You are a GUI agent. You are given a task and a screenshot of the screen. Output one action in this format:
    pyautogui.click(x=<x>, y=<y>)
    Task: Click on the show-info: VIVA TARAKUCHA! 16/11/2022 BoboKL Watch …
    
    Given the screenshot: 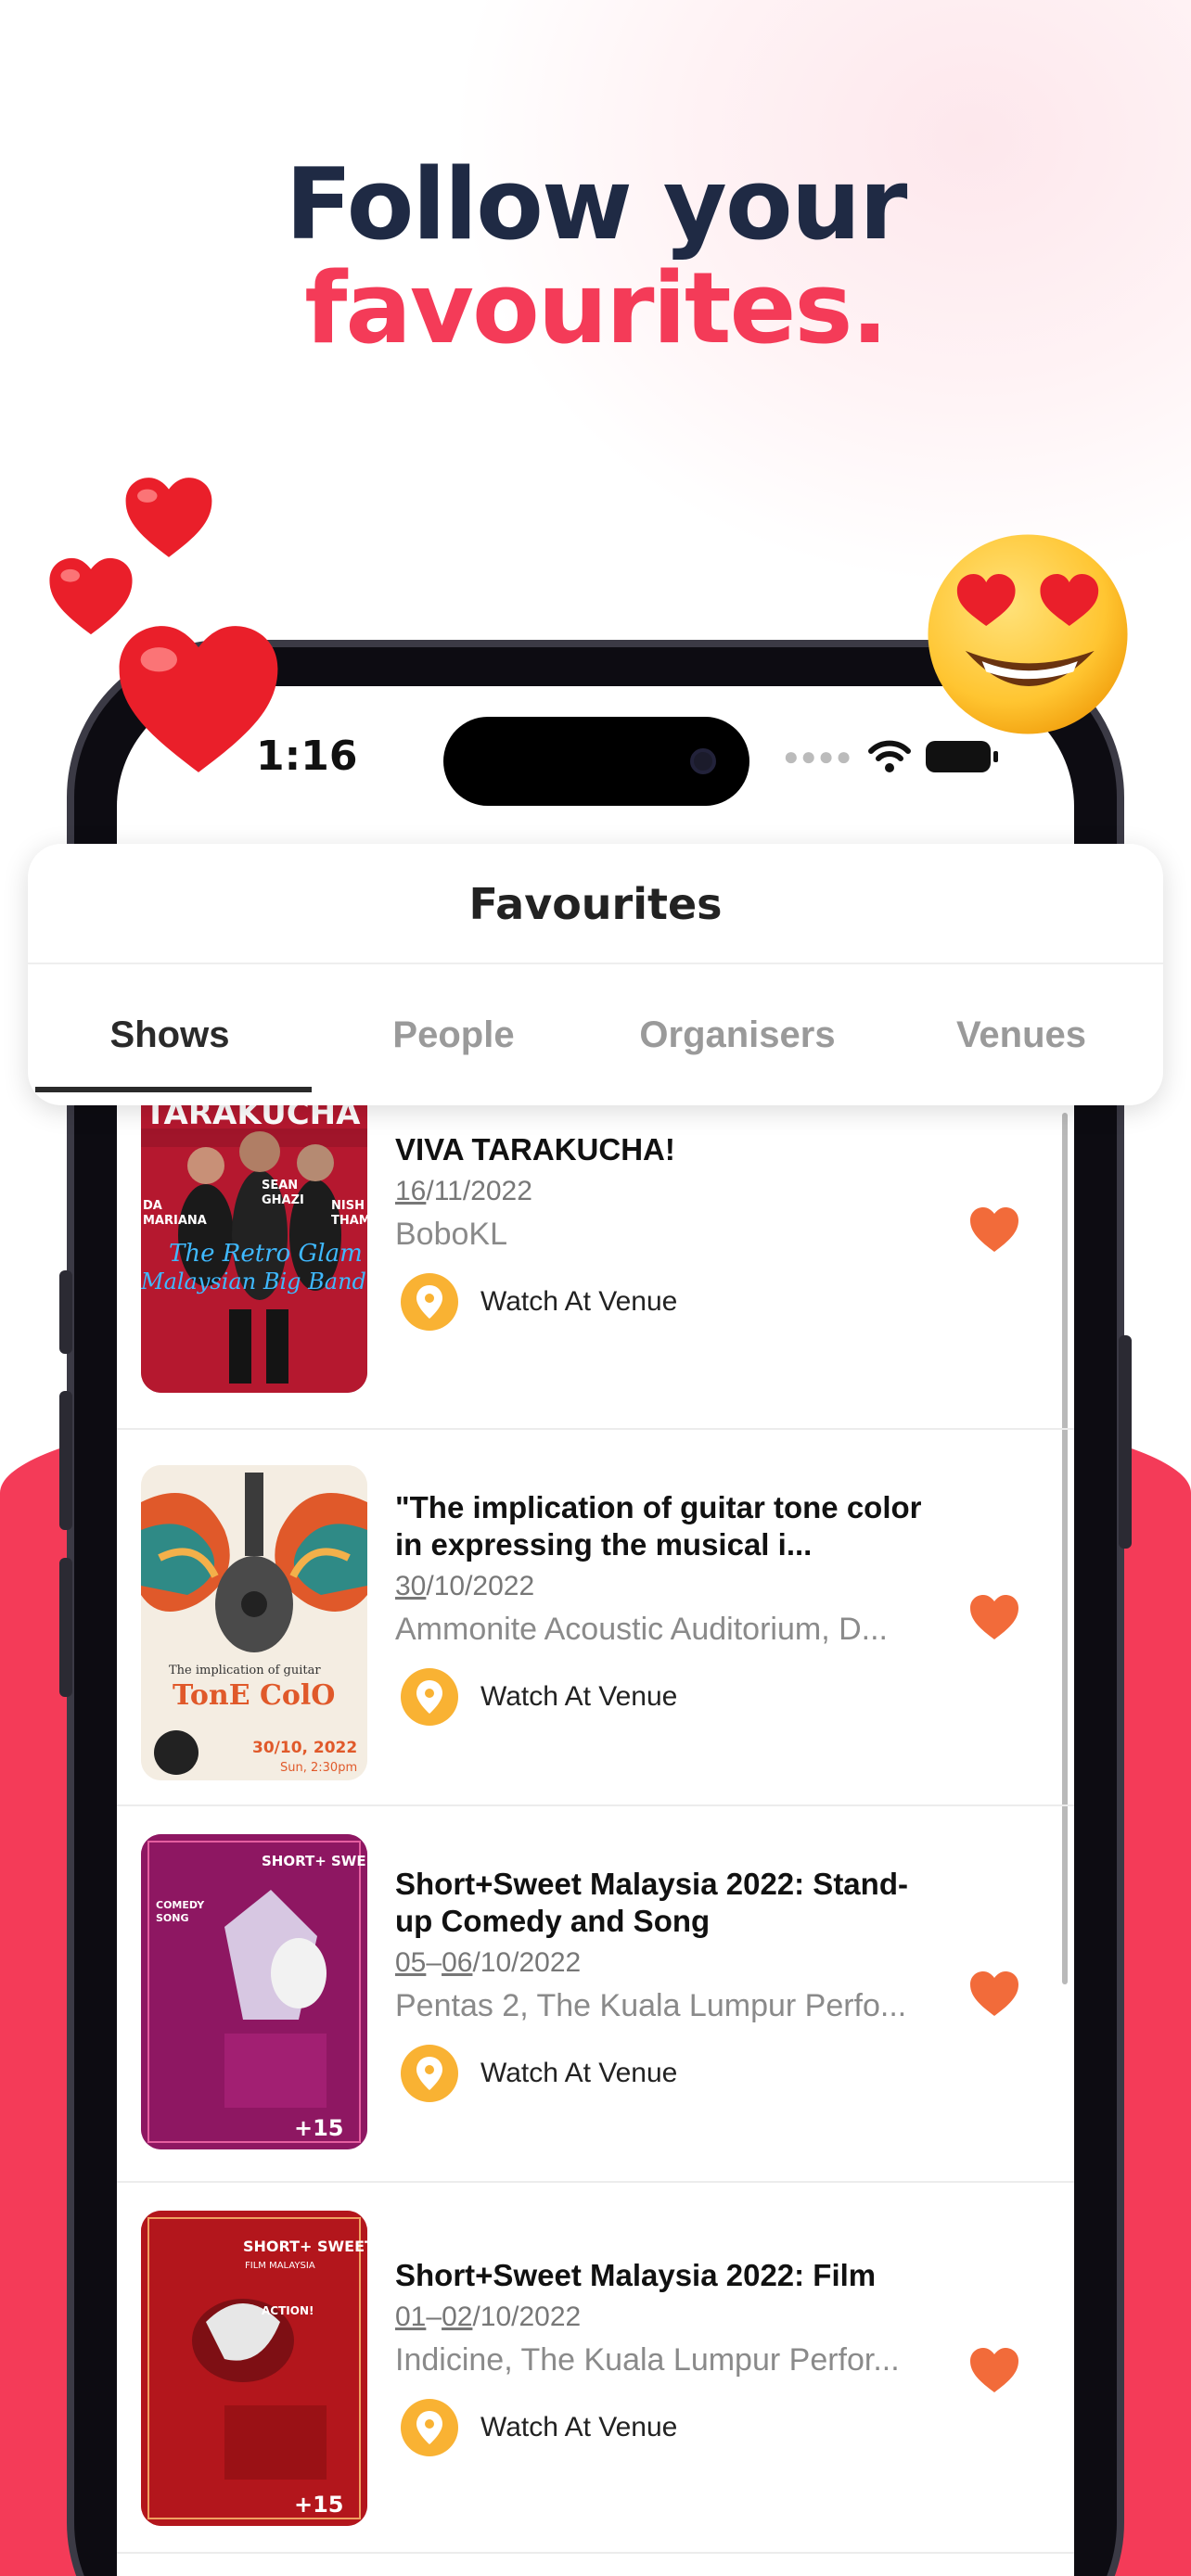 What is the action you would take?
    pyautogui.click(x=664, y=1231)
    